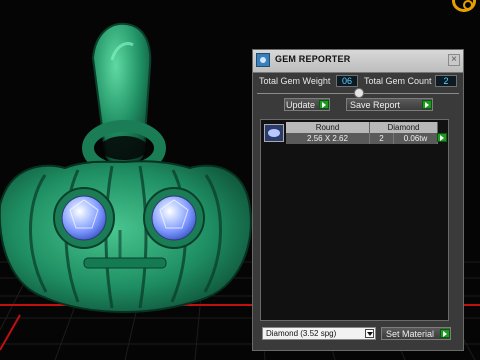  I want to click on corner-rotate-gizmo-small, so click(468, 5).